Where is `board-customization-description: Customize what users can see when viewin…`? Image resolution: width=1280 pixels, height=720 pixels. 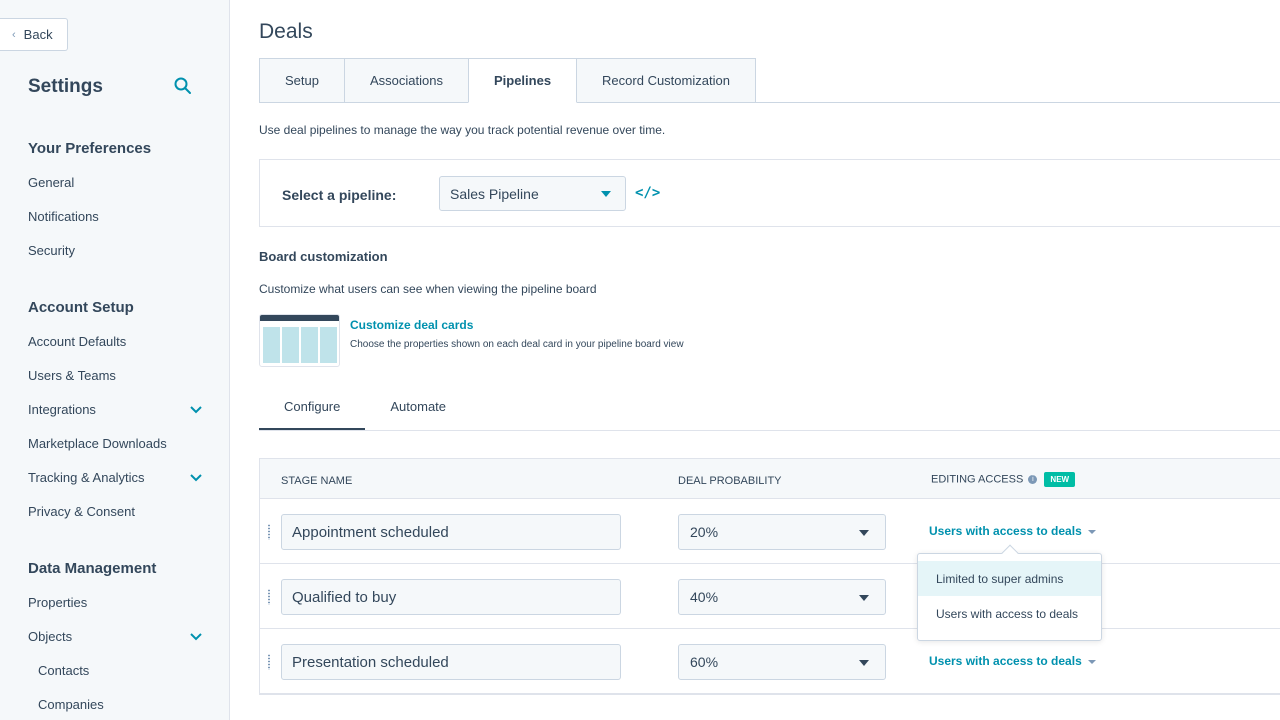
board-customization-description: Customize what users can see when viewin… is located at coordinates (428, 289).